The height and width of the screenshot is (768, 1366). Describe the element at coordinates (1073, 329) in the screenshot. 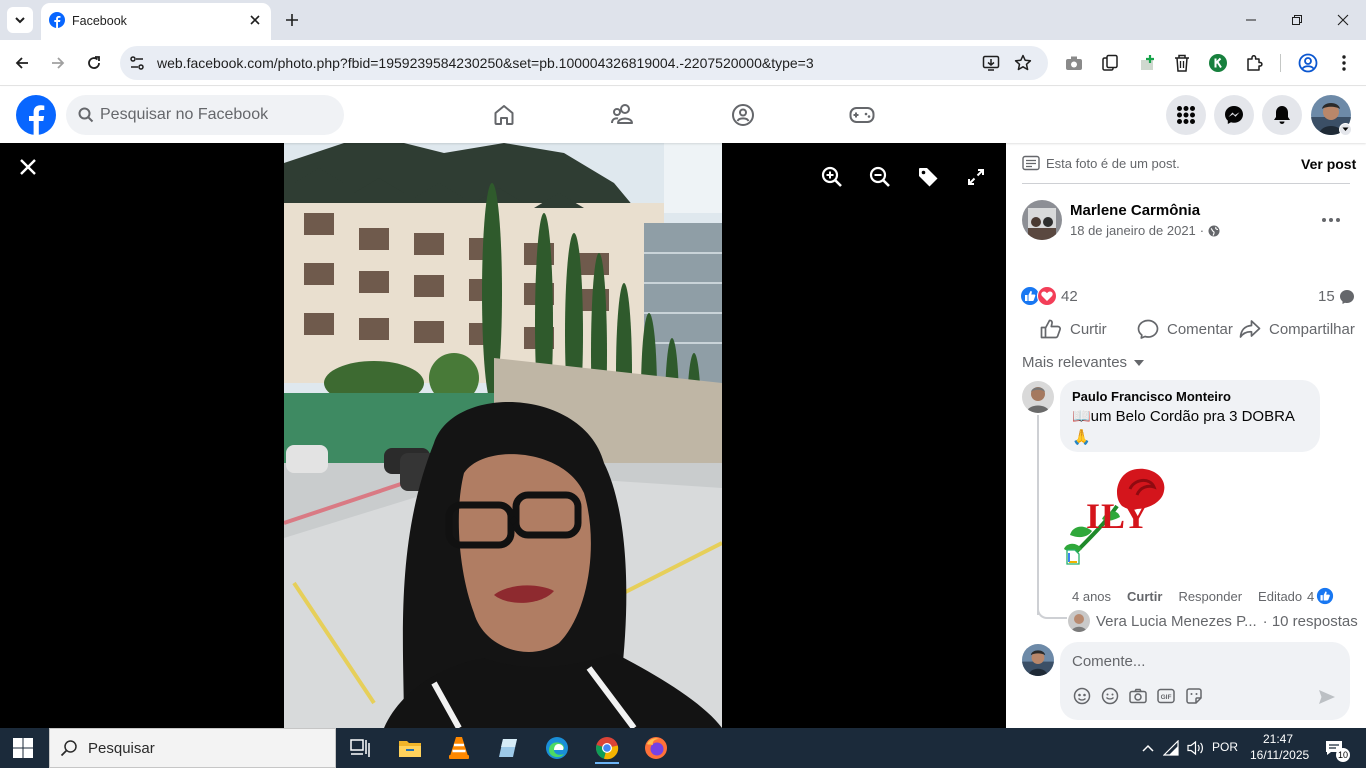

I see `like-button: Curtir` at that location.